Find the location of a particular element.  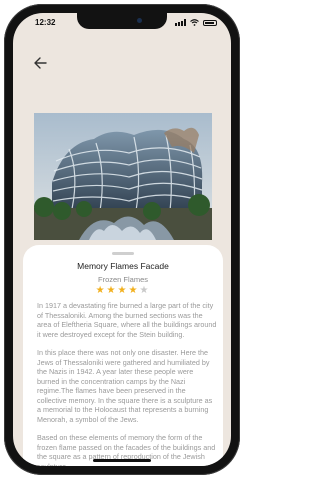

rating-stars: ★★★★★ is located at coordinates (123, 290).